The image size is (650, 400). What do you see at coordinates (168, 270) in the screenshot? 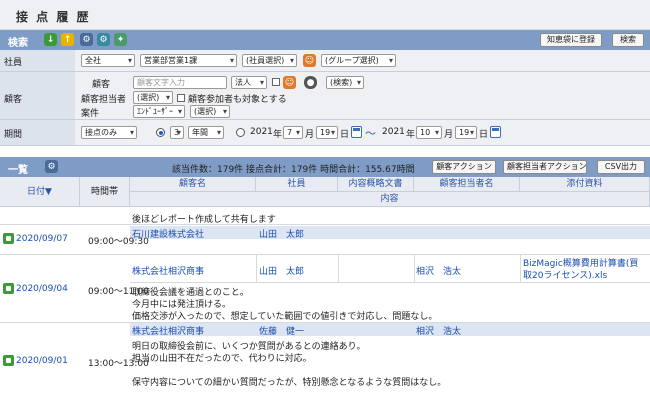
I see `record-2-customer: 株式会社相沢商事` at bounding box center [168, 270].